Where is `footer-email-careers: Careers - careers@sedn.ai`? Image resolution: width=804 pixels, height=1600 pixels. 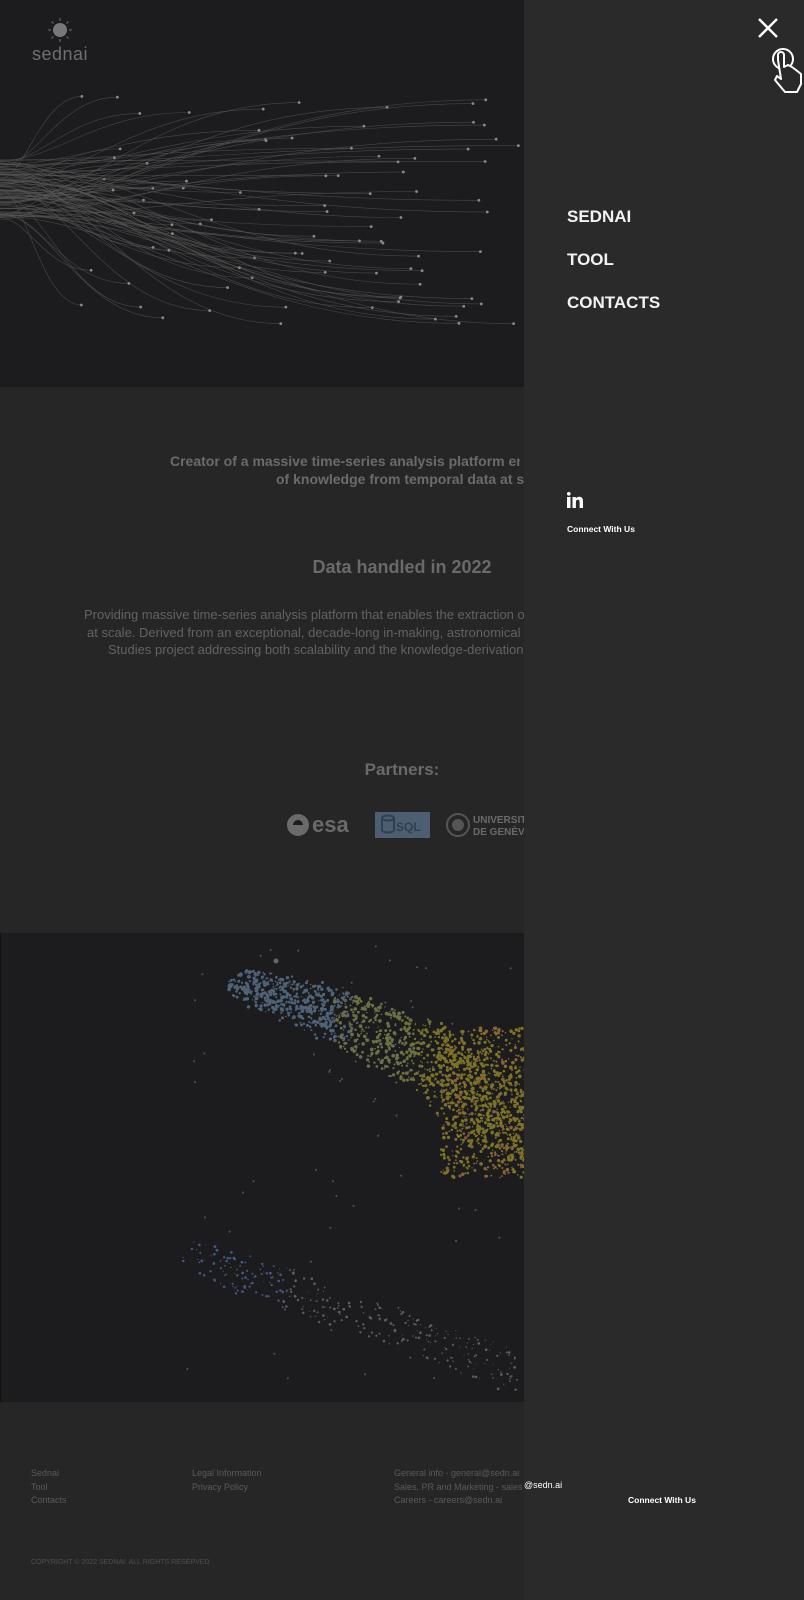
footer-email-careers: Careers - careers@sedn.ai is located at coordinates (458, 1501).